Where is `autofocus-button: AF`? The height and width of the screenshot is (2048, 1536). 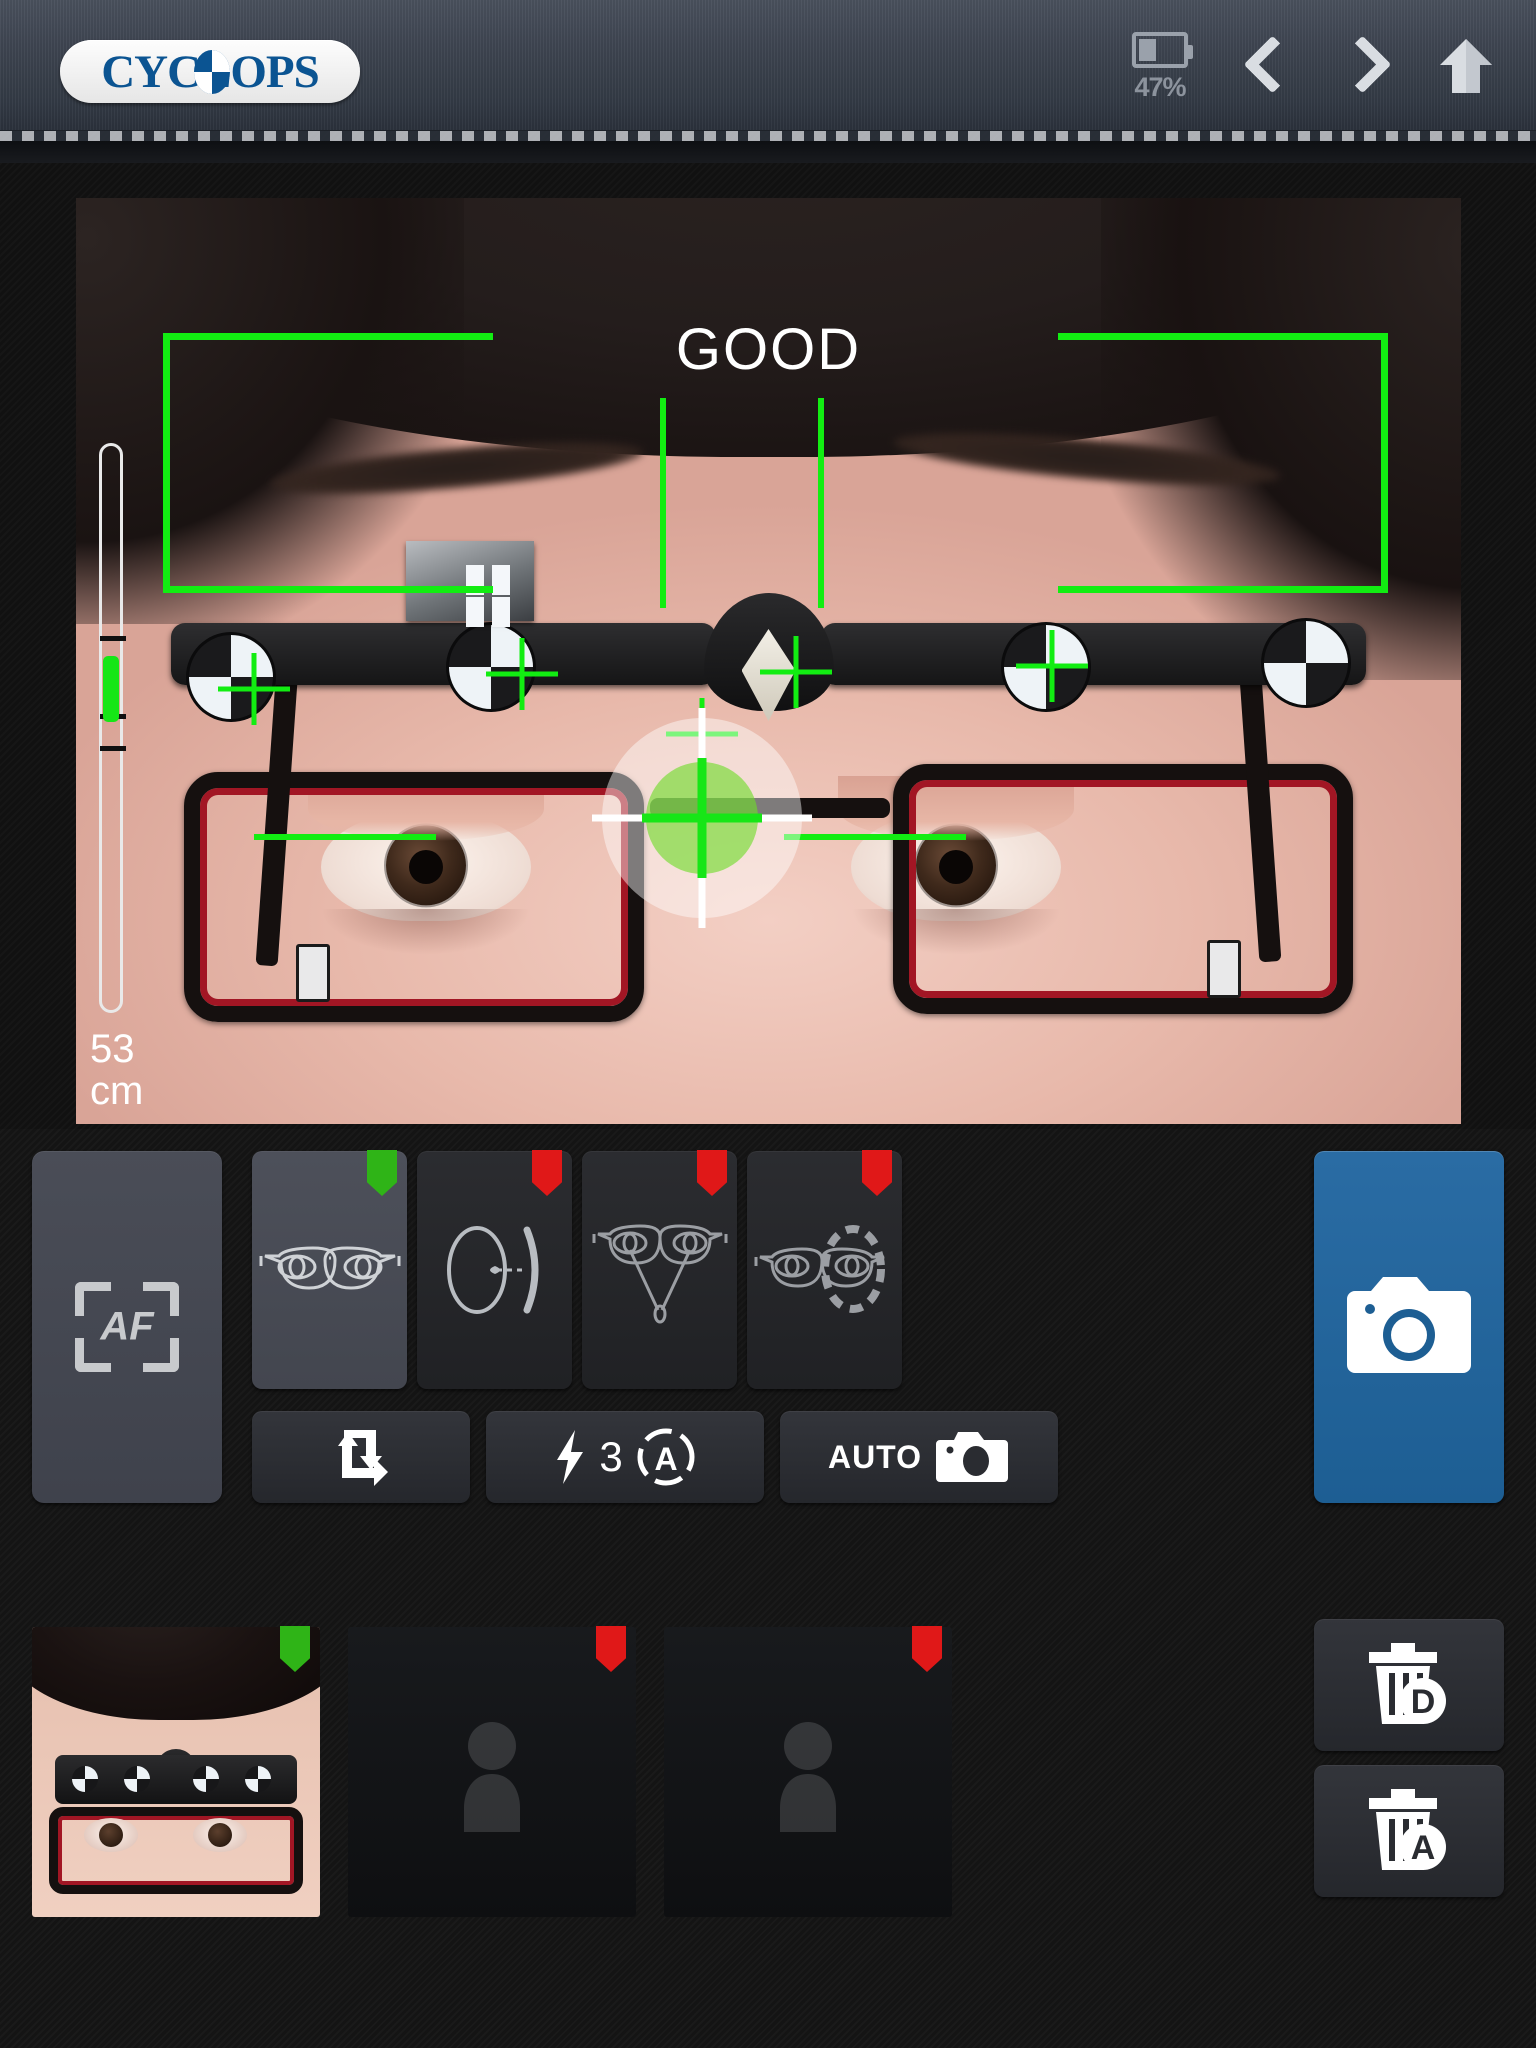
autofocus-button: AF is located at coordinates (127, 1327).